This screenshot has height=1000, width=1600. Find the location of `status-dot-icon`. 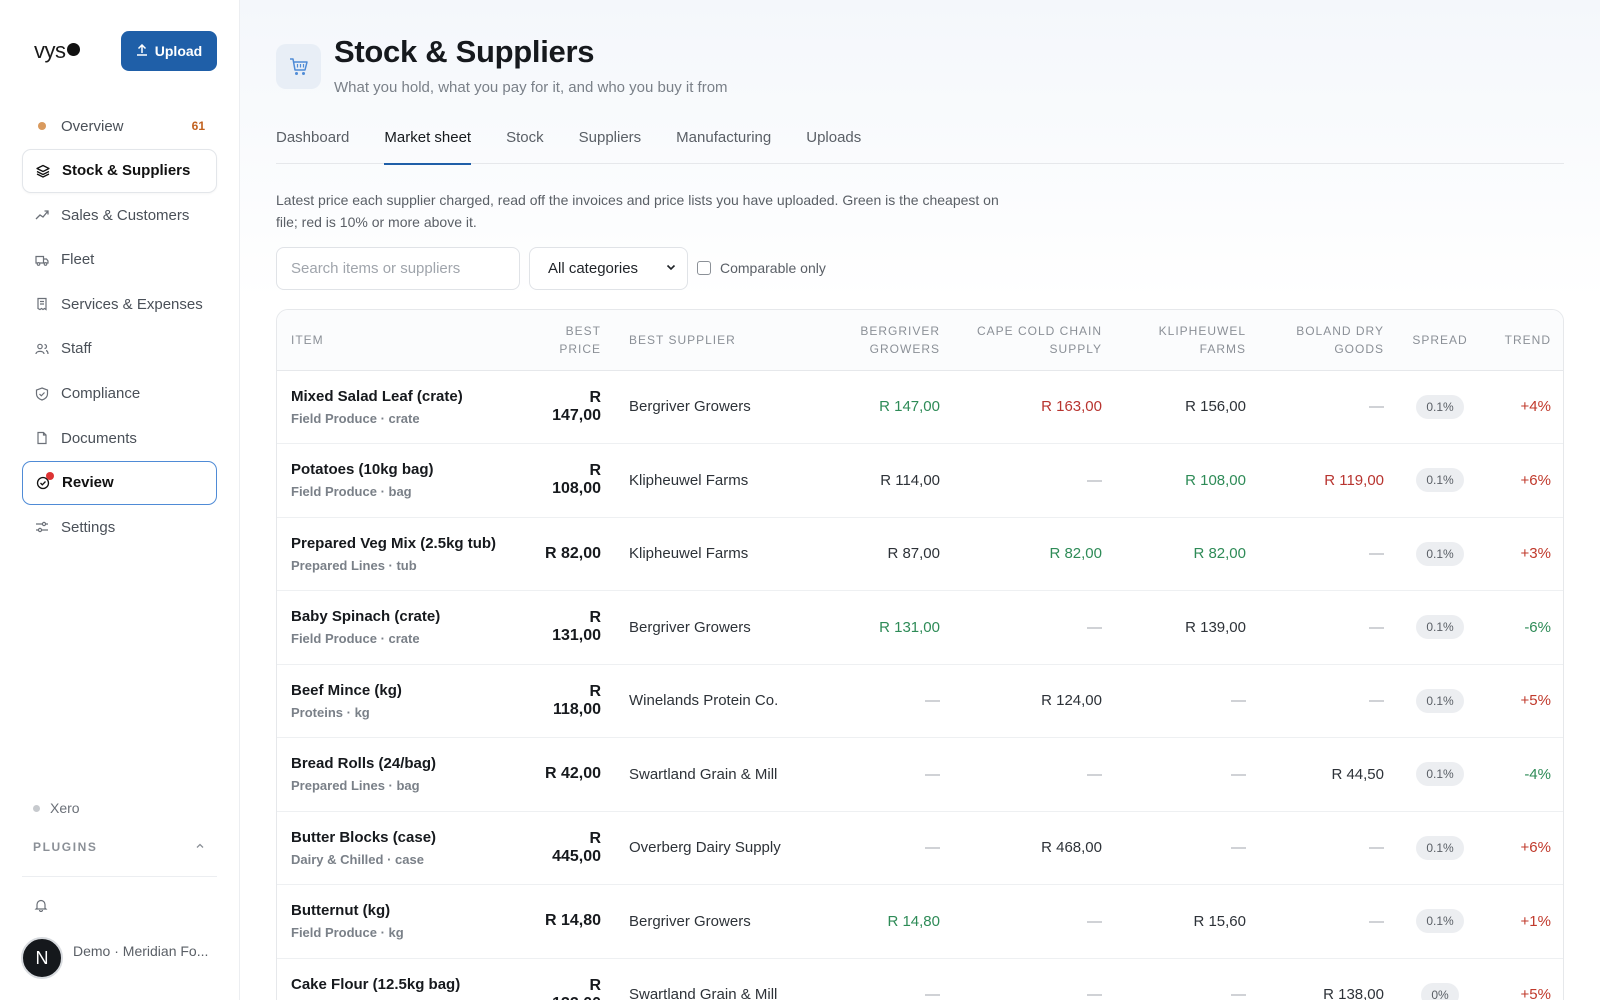

status-dot-icon is located at coordinates (42, 126).